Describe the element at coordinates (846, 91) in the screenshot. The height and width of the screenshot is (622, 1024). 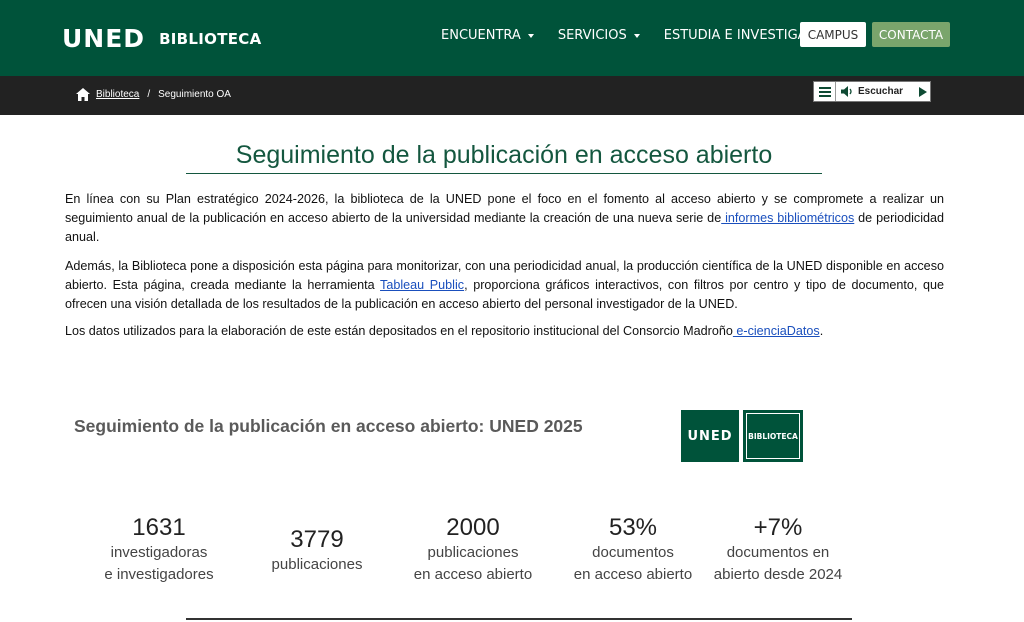
I see `speaker-icon` at that location.